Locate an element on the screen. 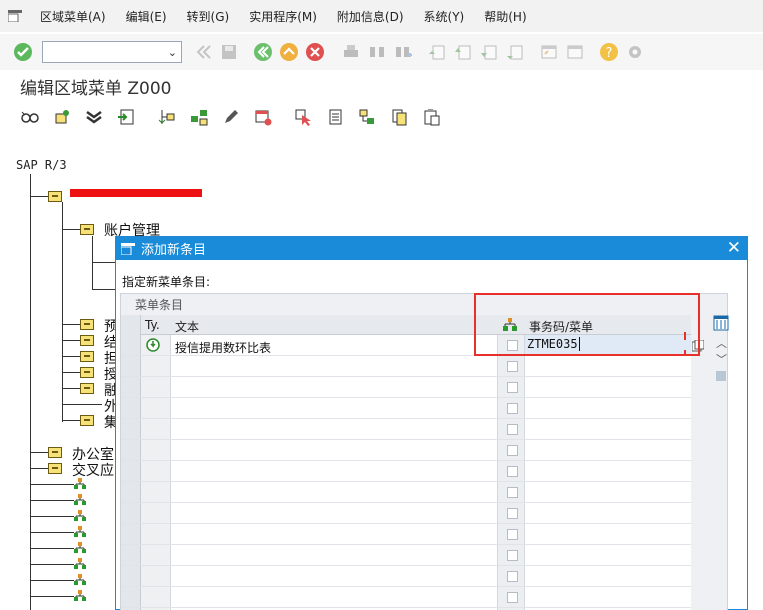 The width and height of the screenshot is (763, 610). vertical-scrollbar: ︿ ﹀ is located at coordinates (721, 462).